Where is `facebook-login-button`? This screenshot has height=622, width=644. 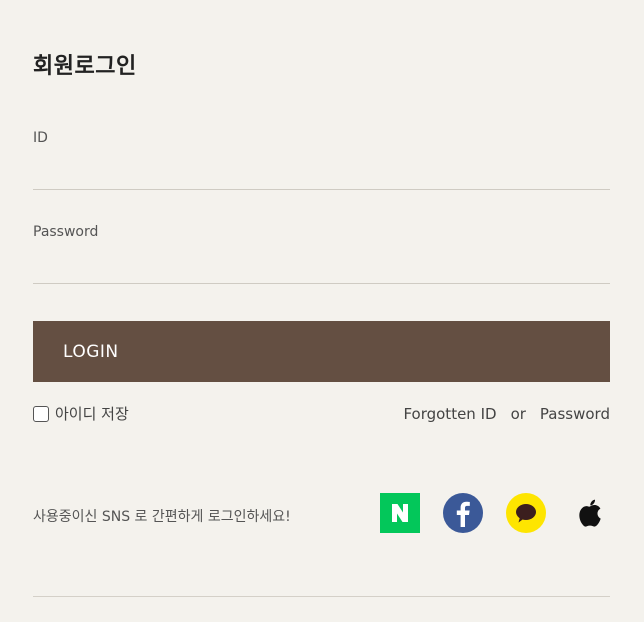
facebook-login-button is located at coordinates (463, 513).